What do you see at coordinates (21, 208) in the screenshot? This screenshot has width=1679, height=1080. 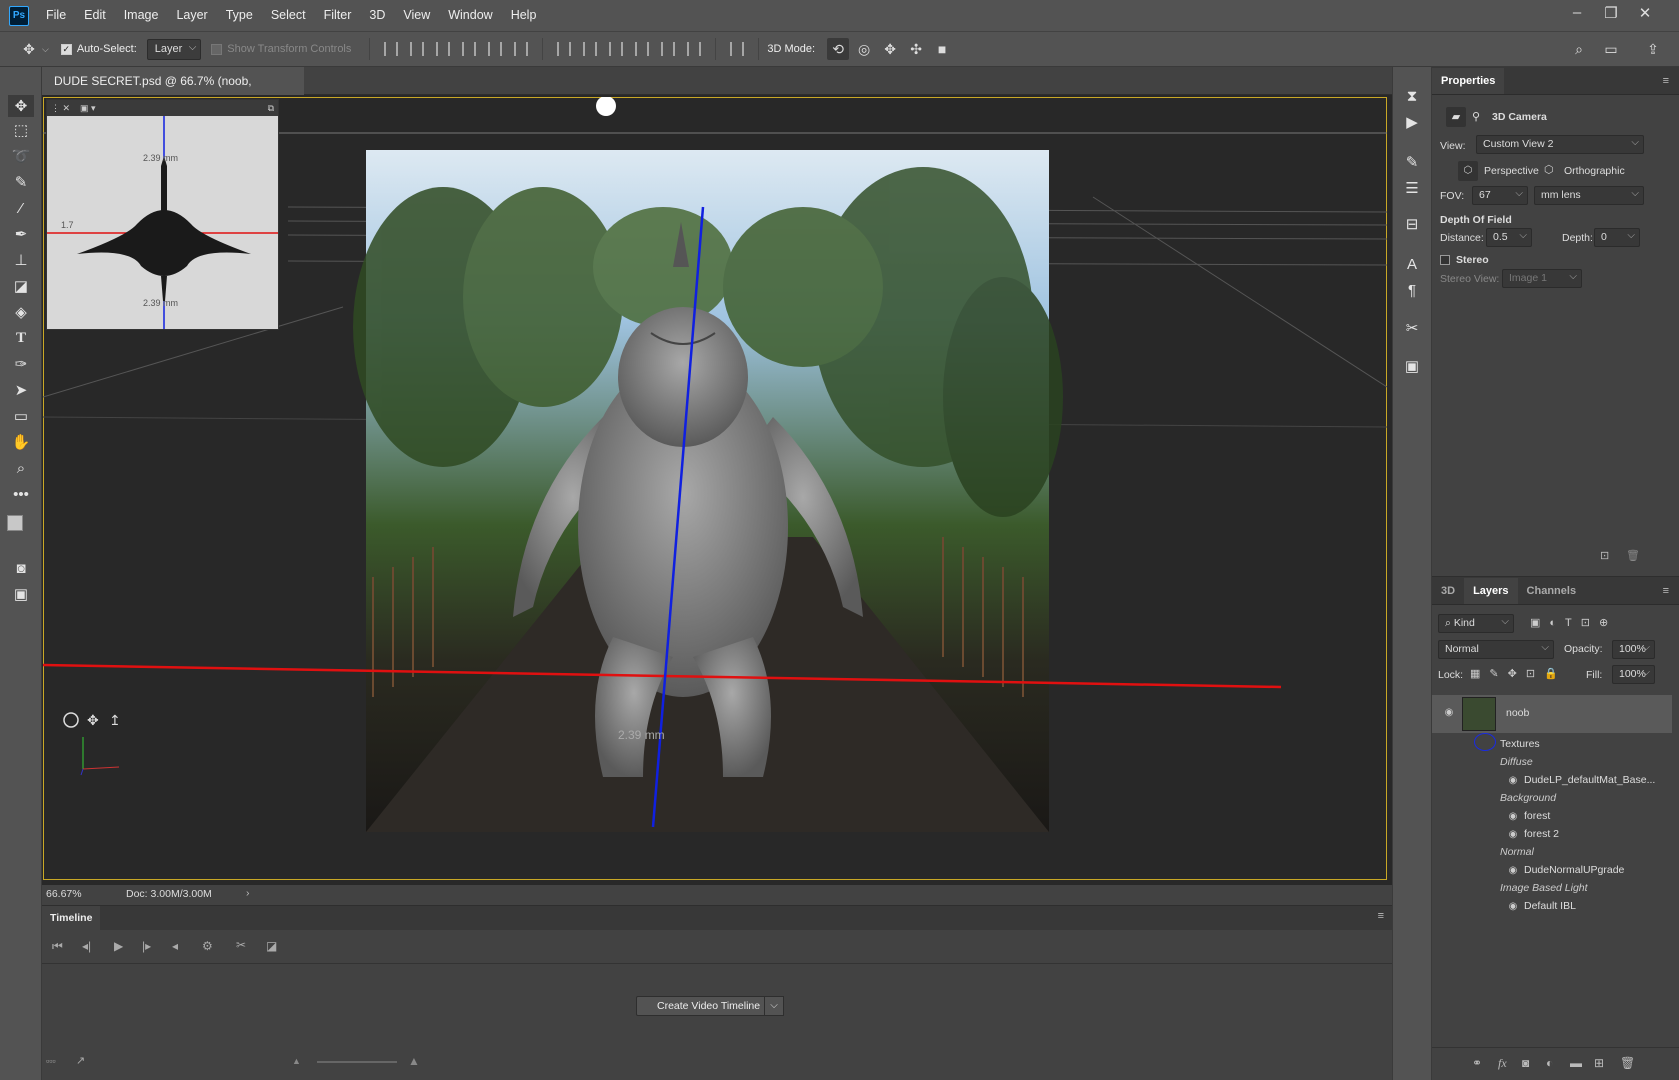 I see `eyedropper-tool-icon: ⁄` at bounding box center [21, 208].